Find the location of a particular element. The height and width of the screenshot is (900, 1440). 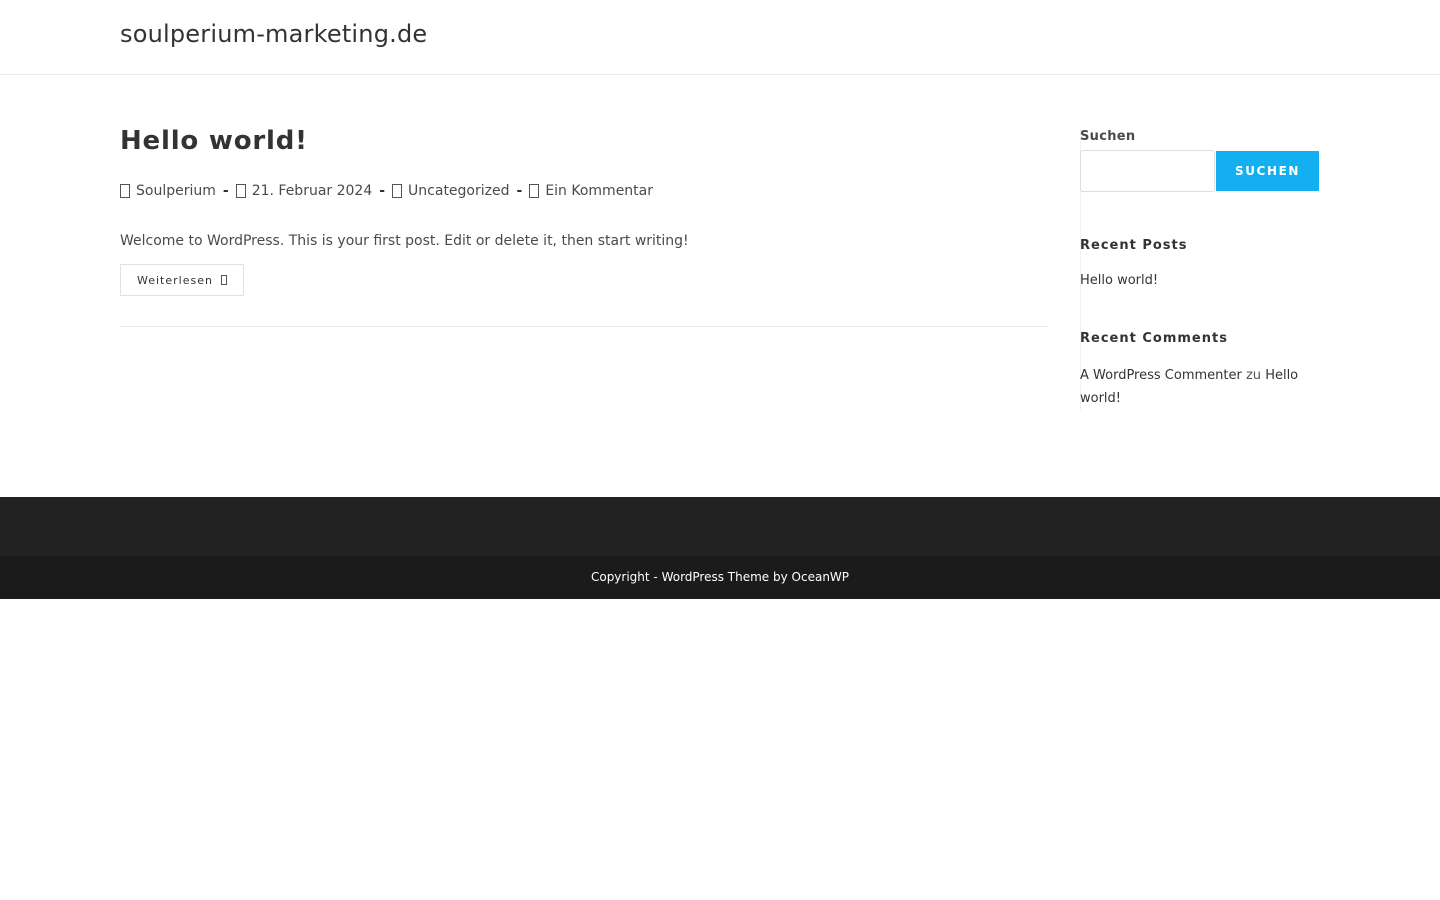

category-link: Uncategorized is located at coordinates (458, 191).